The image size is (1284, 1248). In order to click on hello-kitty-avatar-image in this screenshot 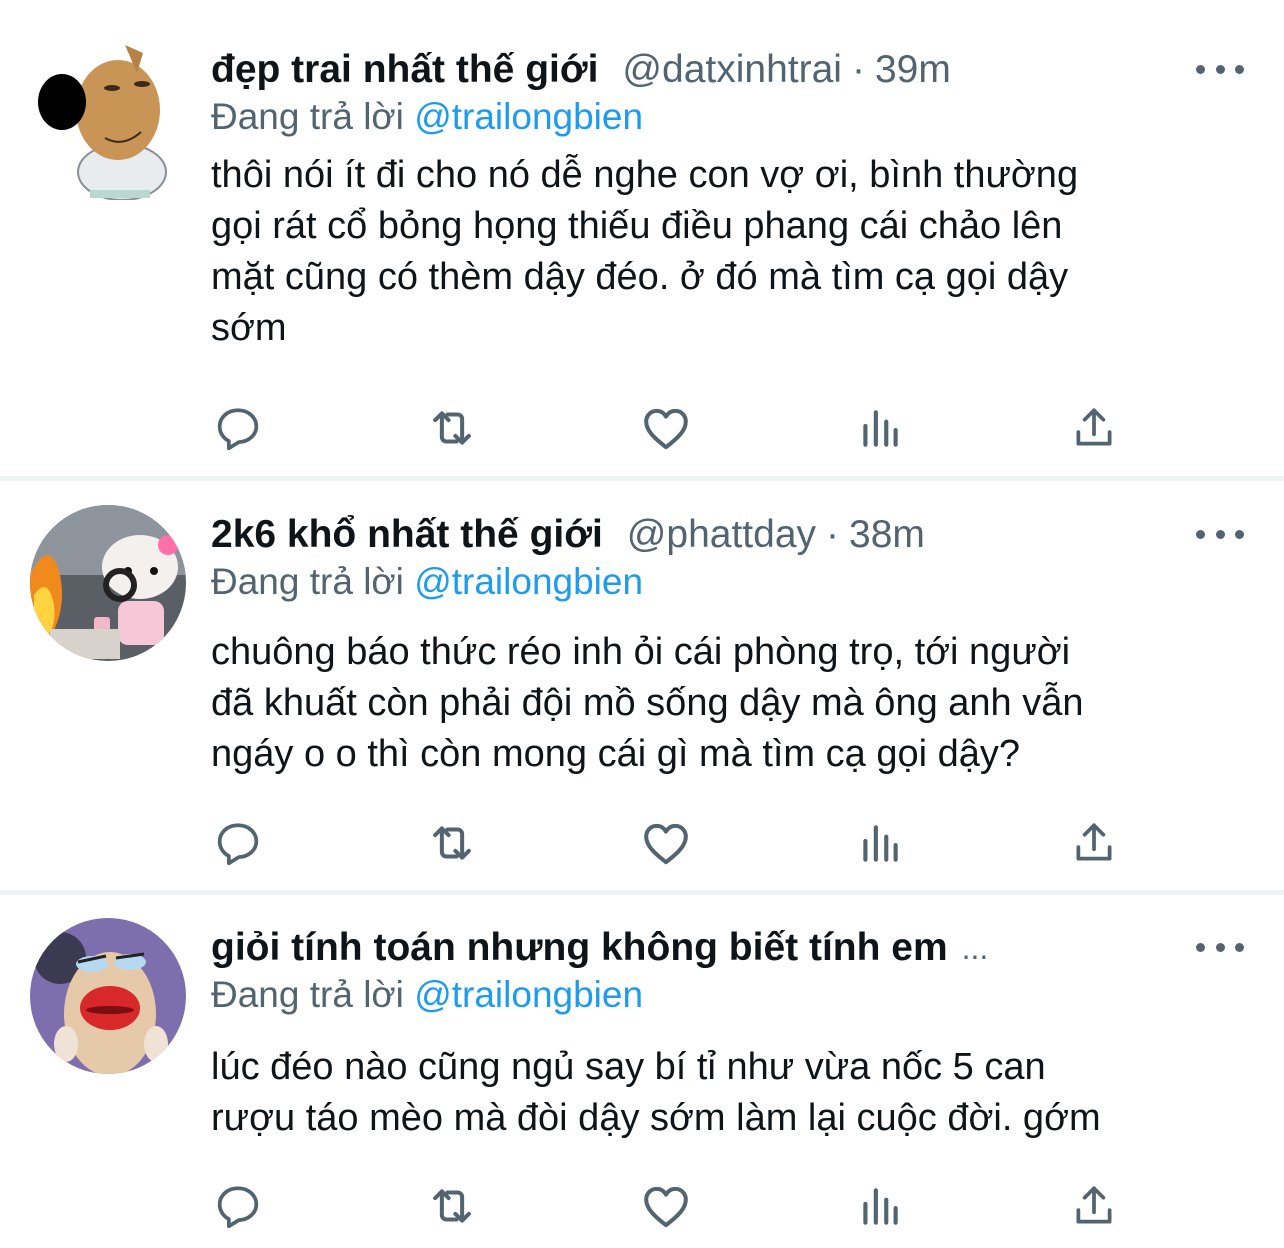, I will do `click(108, 583)`.